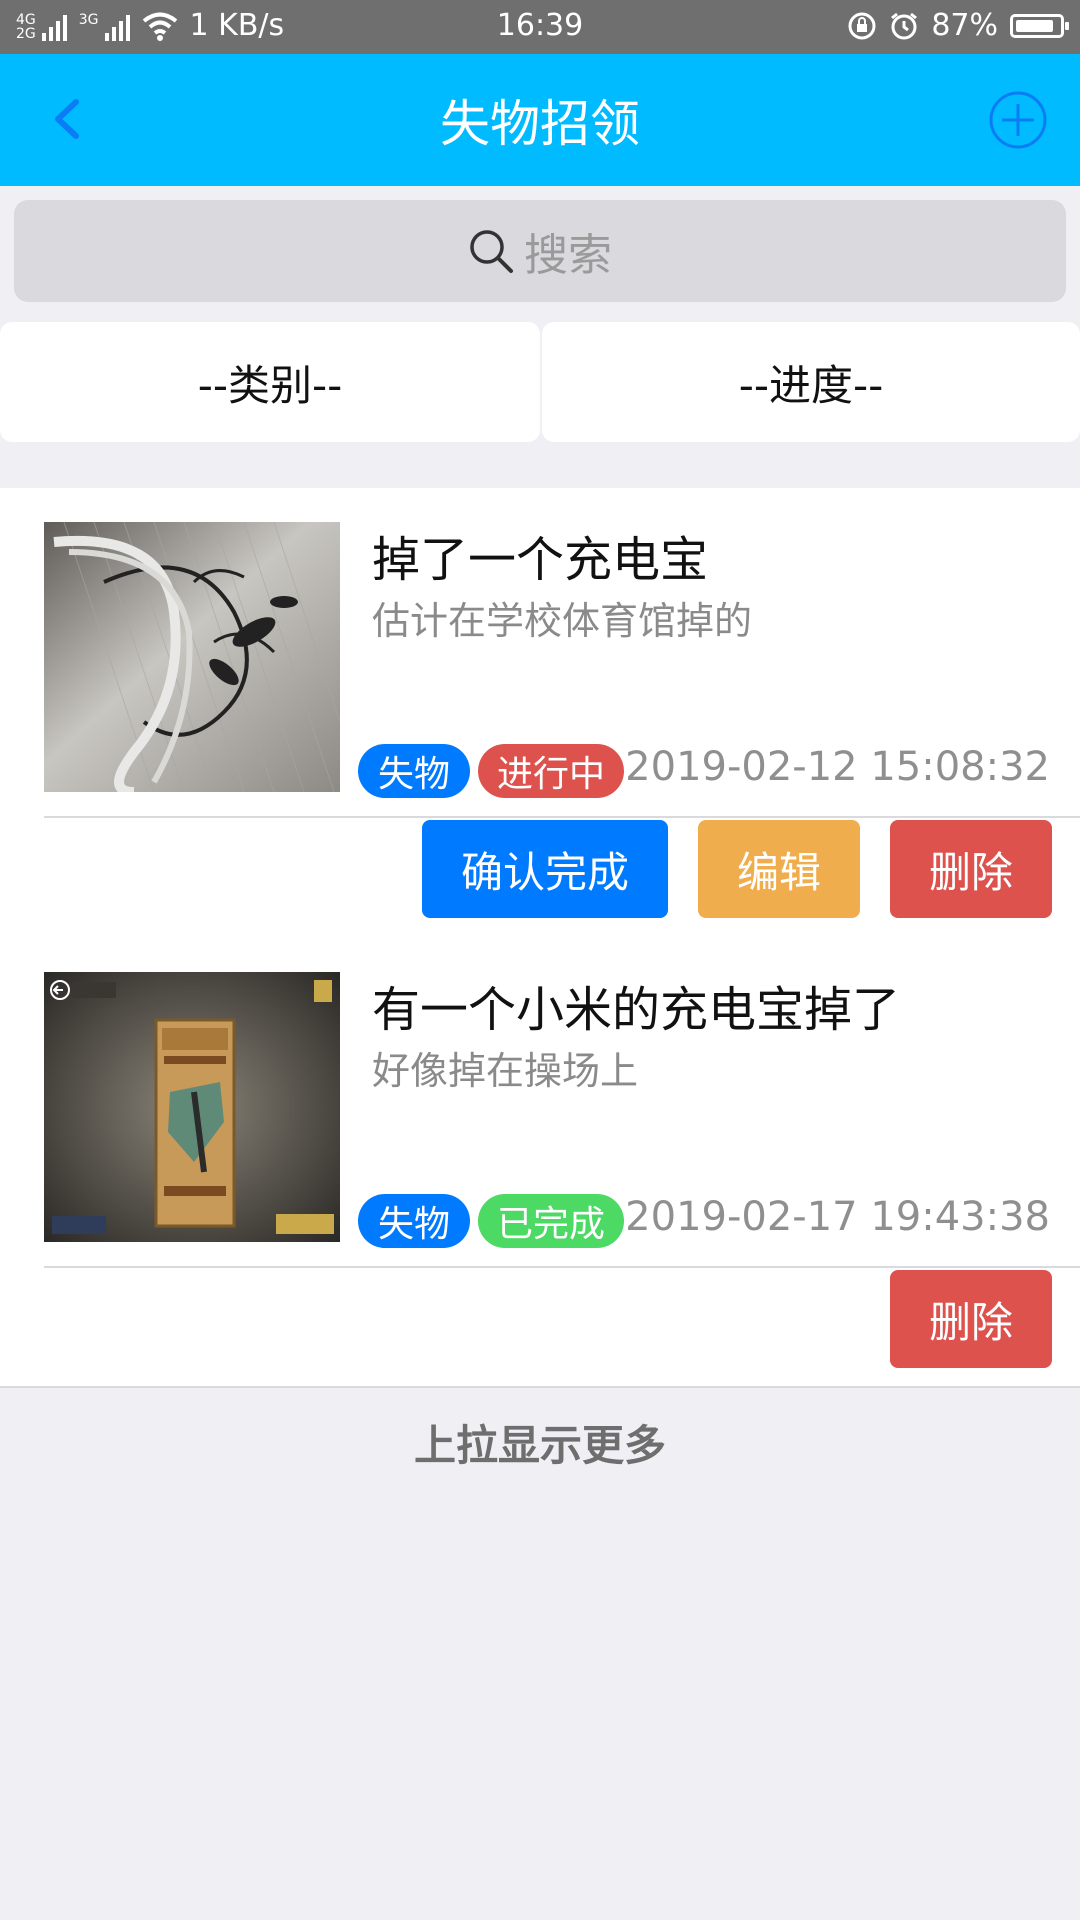 This screenshot has width=1080, height=1920. I want to click on battery-icon, so click(1039, 25).